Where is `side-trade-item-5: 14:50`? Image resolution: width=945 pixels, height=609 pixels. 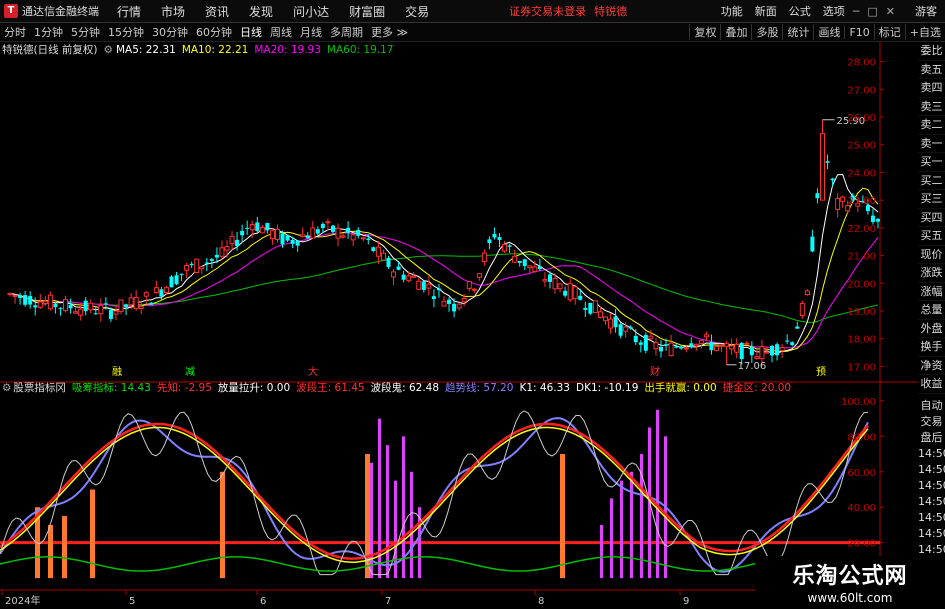
side-trade-item-5: 14:50 is located at coordinates (931, 485).